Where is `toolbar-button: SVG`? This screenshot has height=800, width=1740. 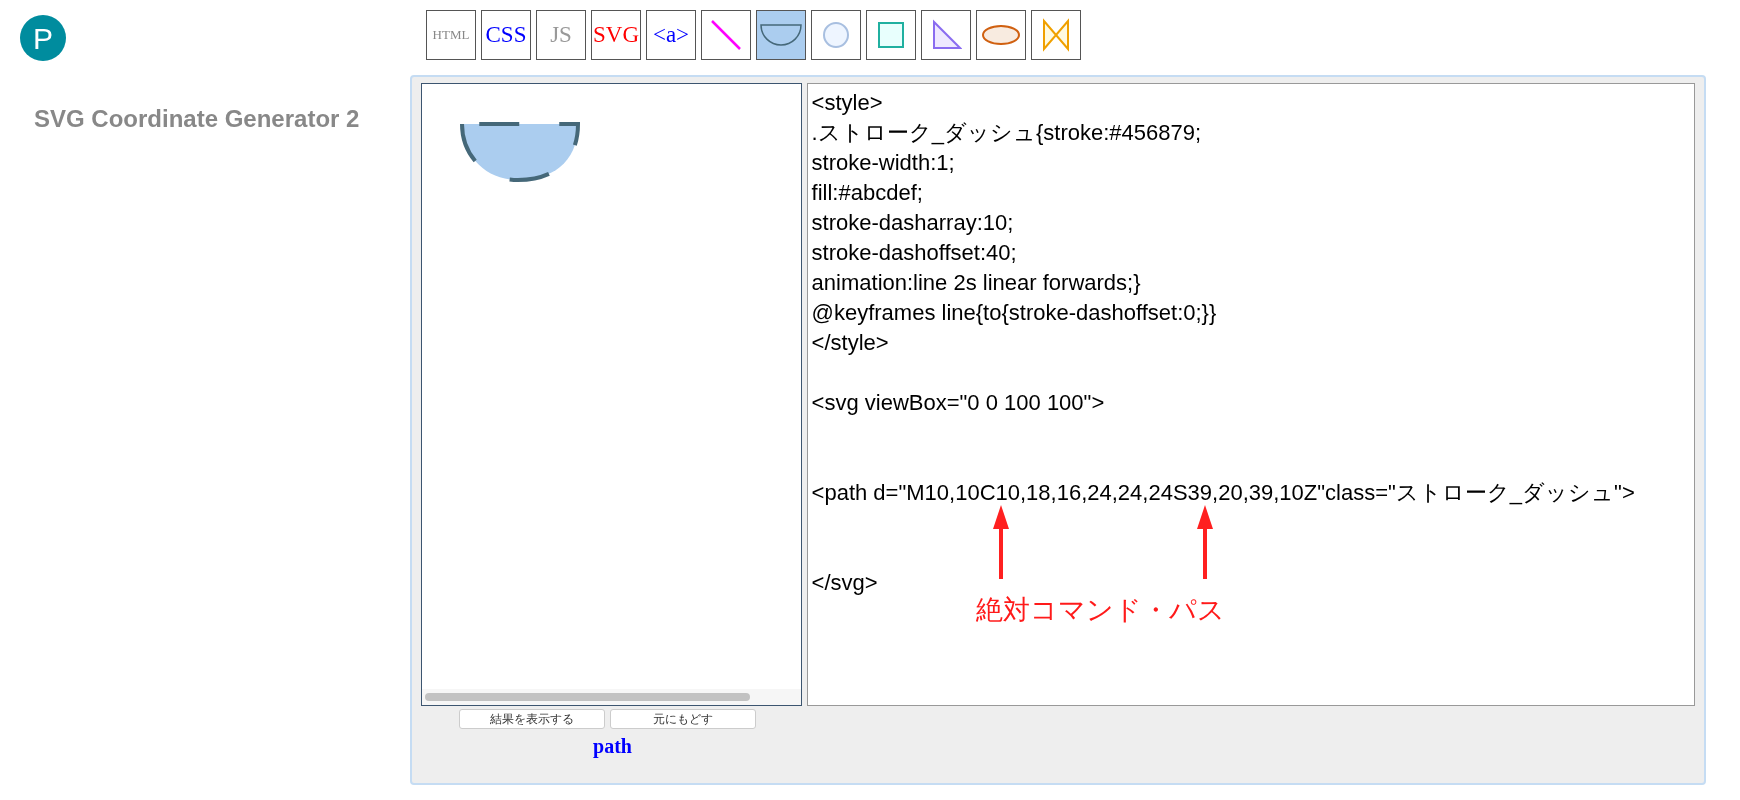 toolbar-button: SVG is located at coordinates (616, 35).